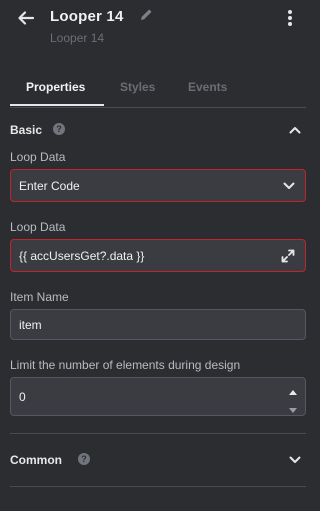 Image resolution: width=320 pixels, height=511 pixels. What do you see at coordinates (158, 185) in the screenshot?
I see `loop-data-mode-select: Enter Code` at bounding box center [158, 185].